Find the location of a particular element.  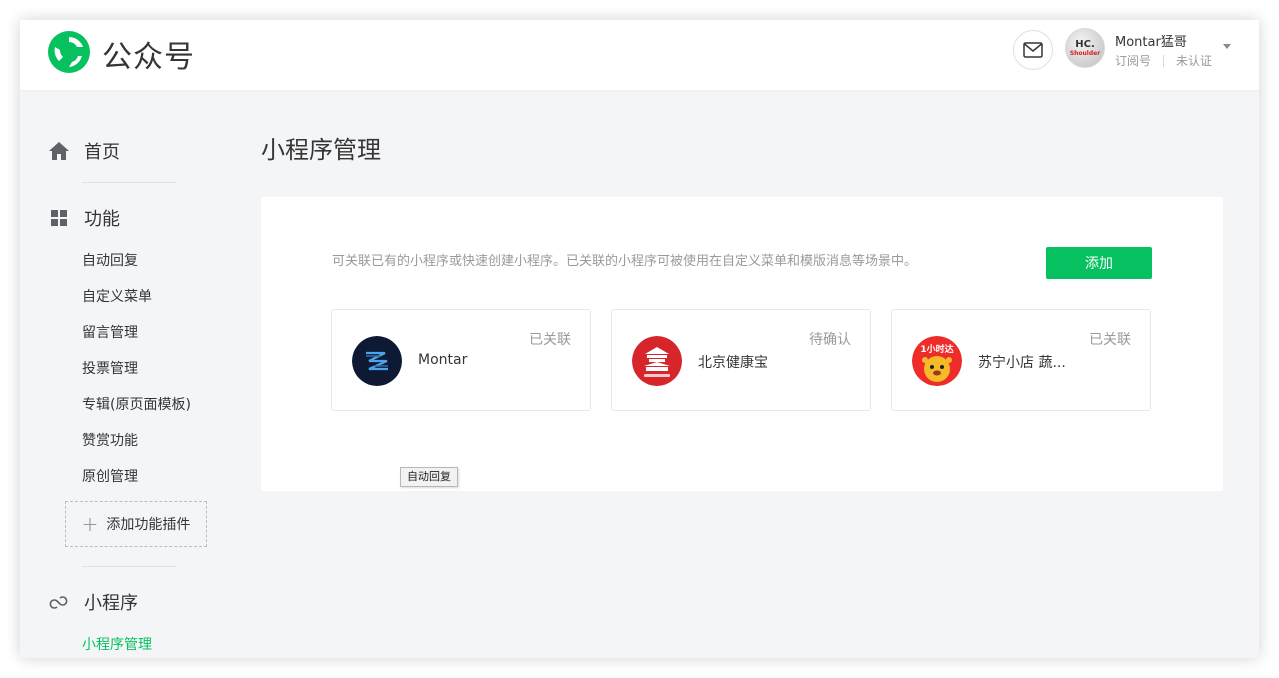

sidebar-item-auto-reply: 自动回复 is located at coordinates (110, 260).